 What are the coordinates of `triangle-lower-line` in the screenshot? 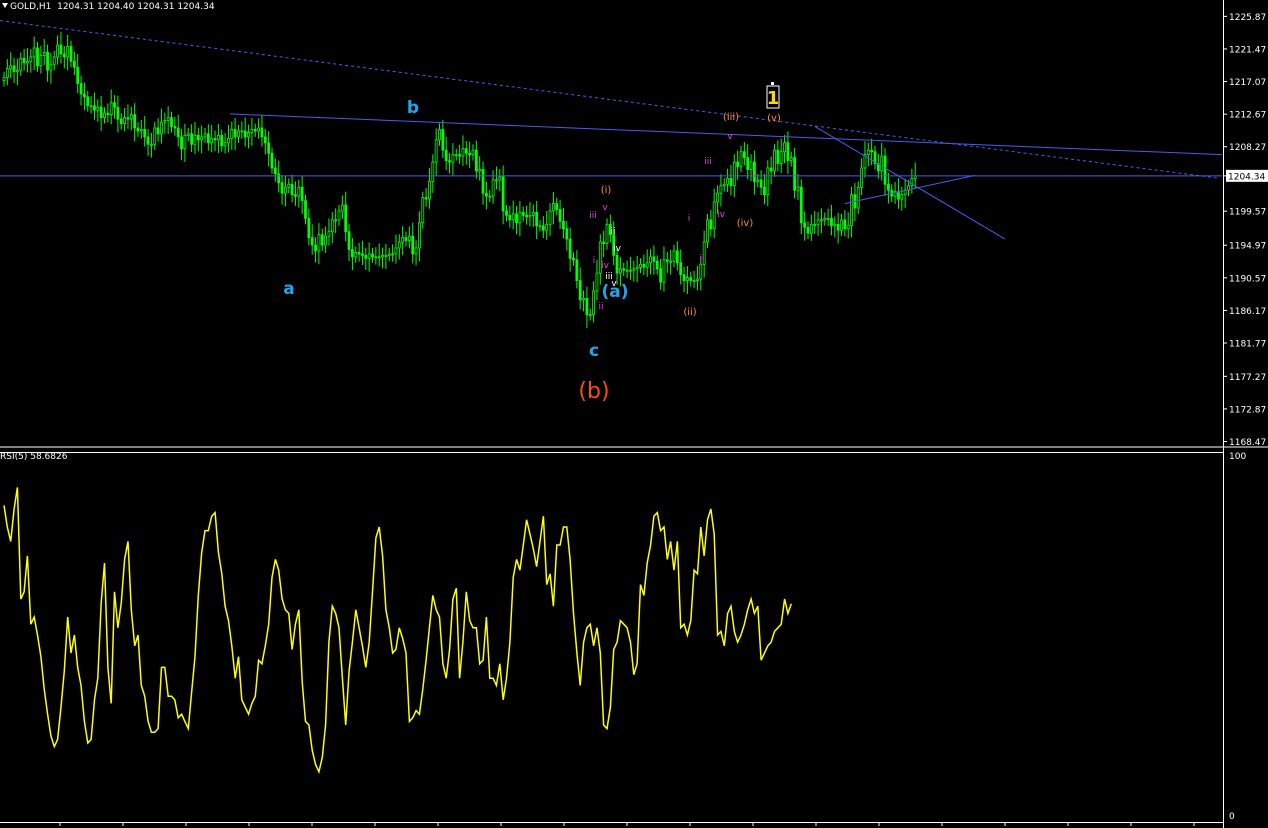 It's located at (910, 189).